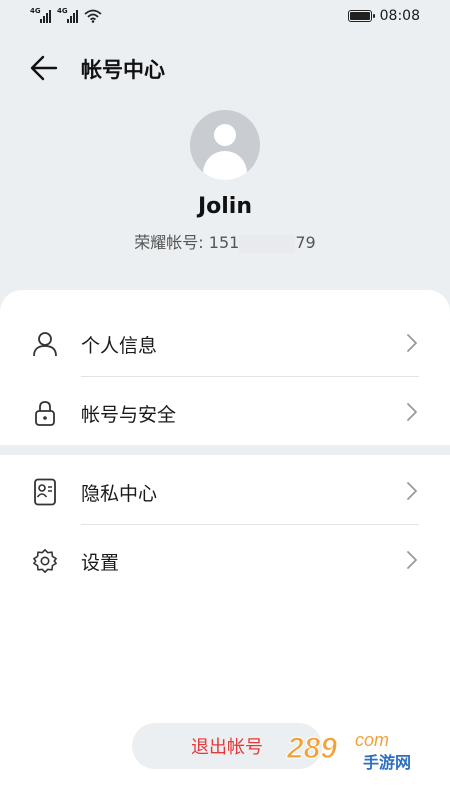 The image size is (450, 800). I want to click on account-mask, so click(267, 243).